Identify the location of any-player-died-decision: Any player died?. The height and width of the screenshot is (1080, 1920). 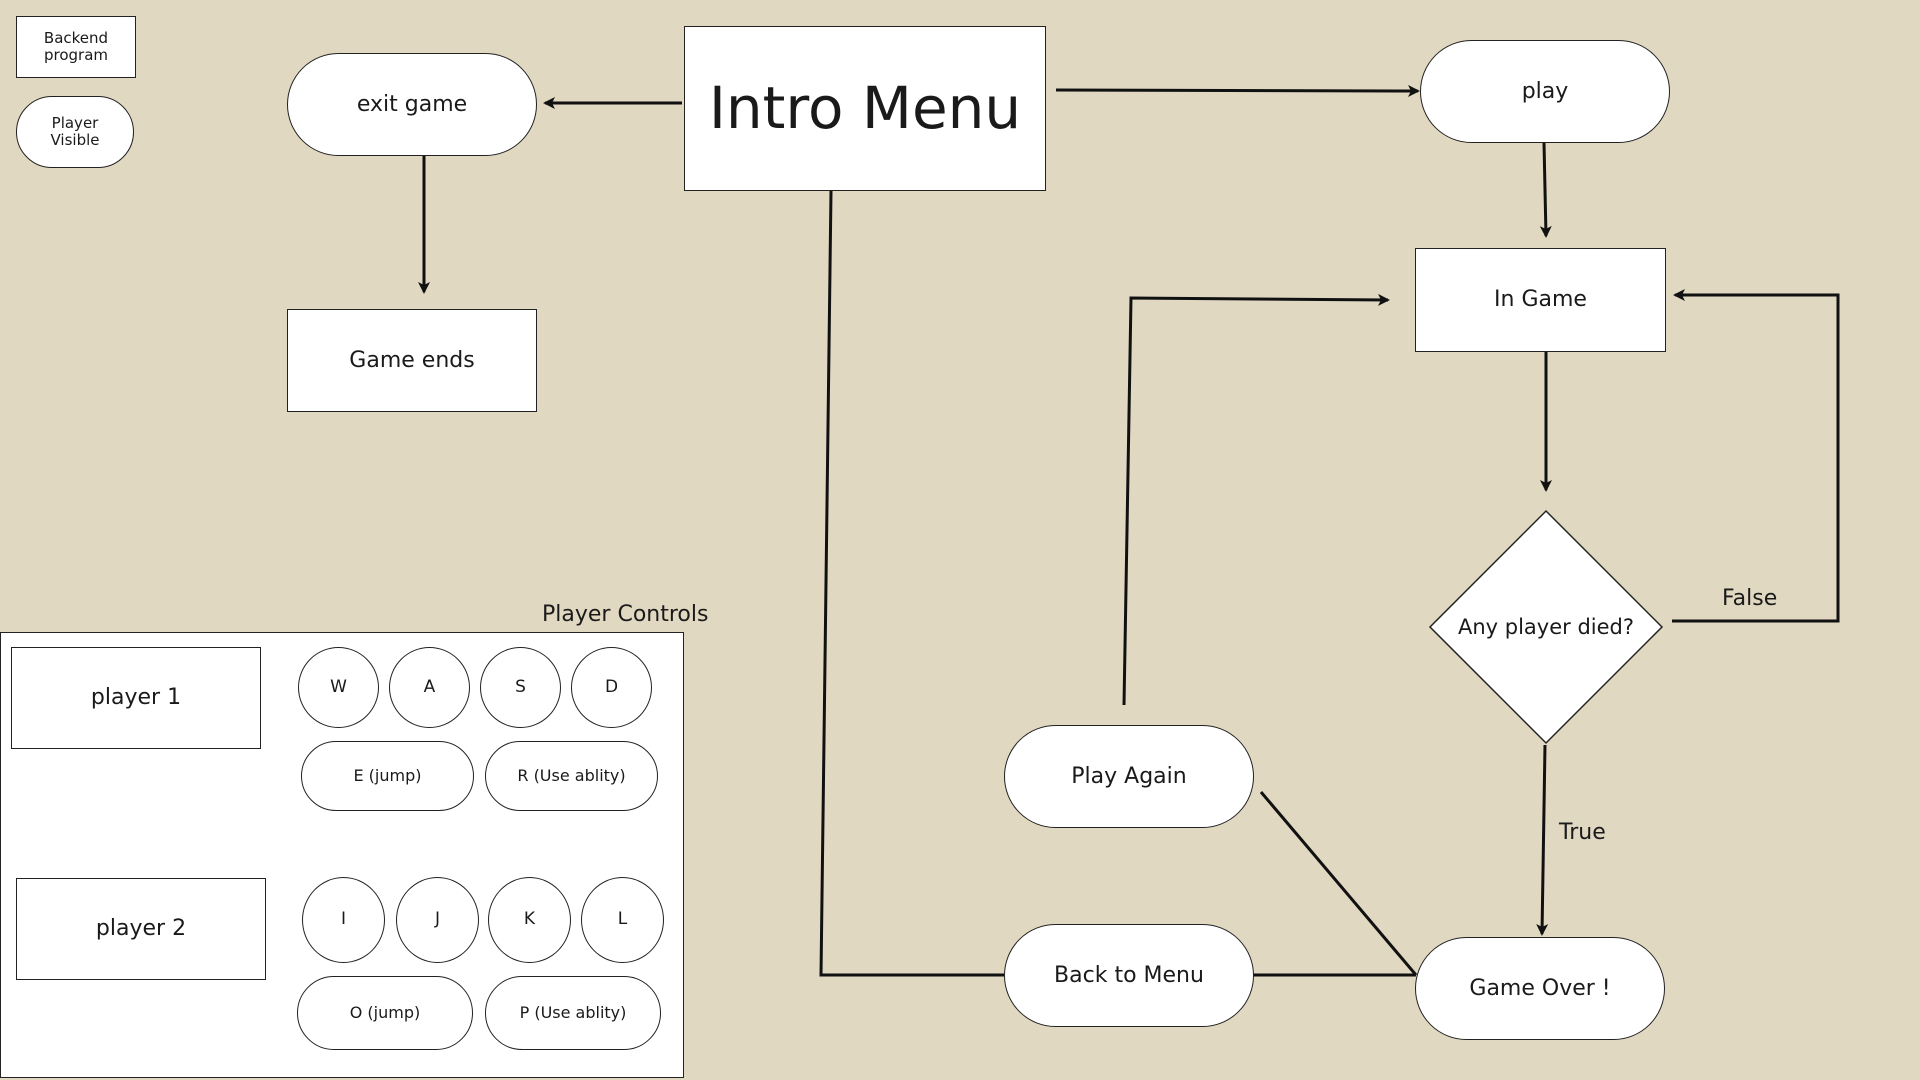
(1546, 627).